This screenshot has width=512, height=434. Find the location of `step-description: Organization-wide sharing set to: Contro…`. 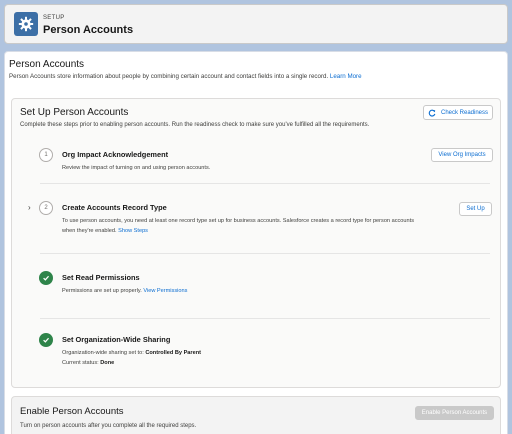

step-description: Organization-wide sharing set to: Contro… is located at coordinates (131, 358).